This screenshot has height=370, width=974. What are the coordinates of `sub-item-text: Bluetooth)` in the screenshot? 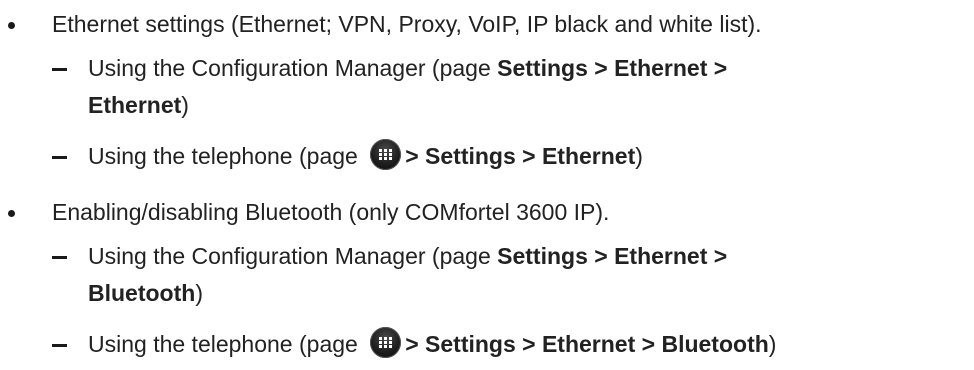 It's located at (145, 293).